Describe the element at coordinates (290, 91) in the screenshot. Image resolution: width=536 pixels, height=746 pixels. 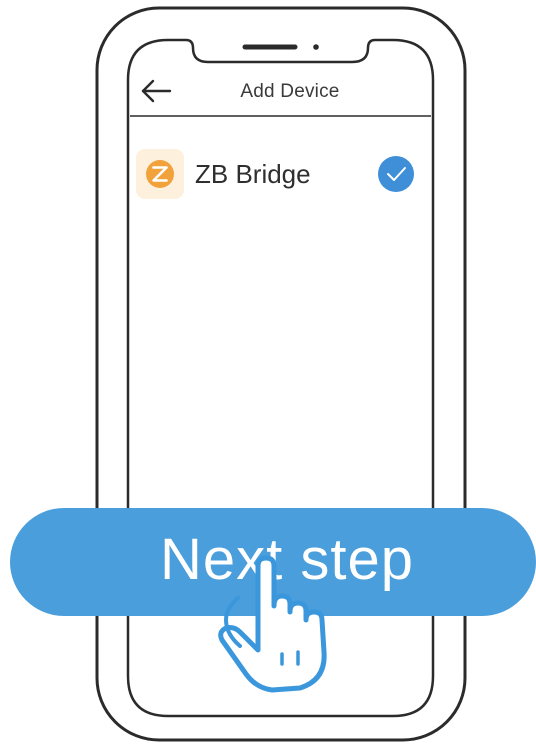
I see `page-title: Add Device` at that location.